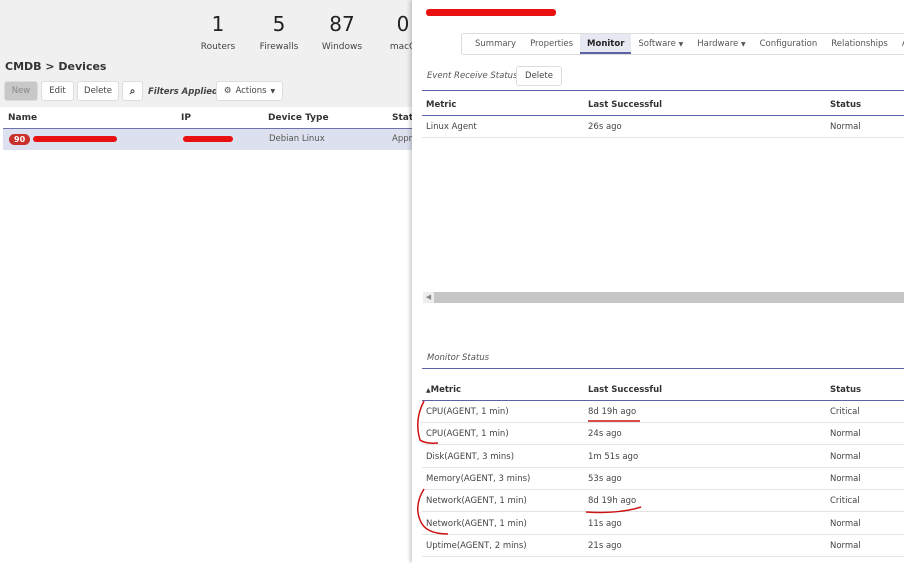 Image resolution: width=904 pixels, height=563 pixels. I want to click on stat-windows: 87 Windows, so click(342, 32).